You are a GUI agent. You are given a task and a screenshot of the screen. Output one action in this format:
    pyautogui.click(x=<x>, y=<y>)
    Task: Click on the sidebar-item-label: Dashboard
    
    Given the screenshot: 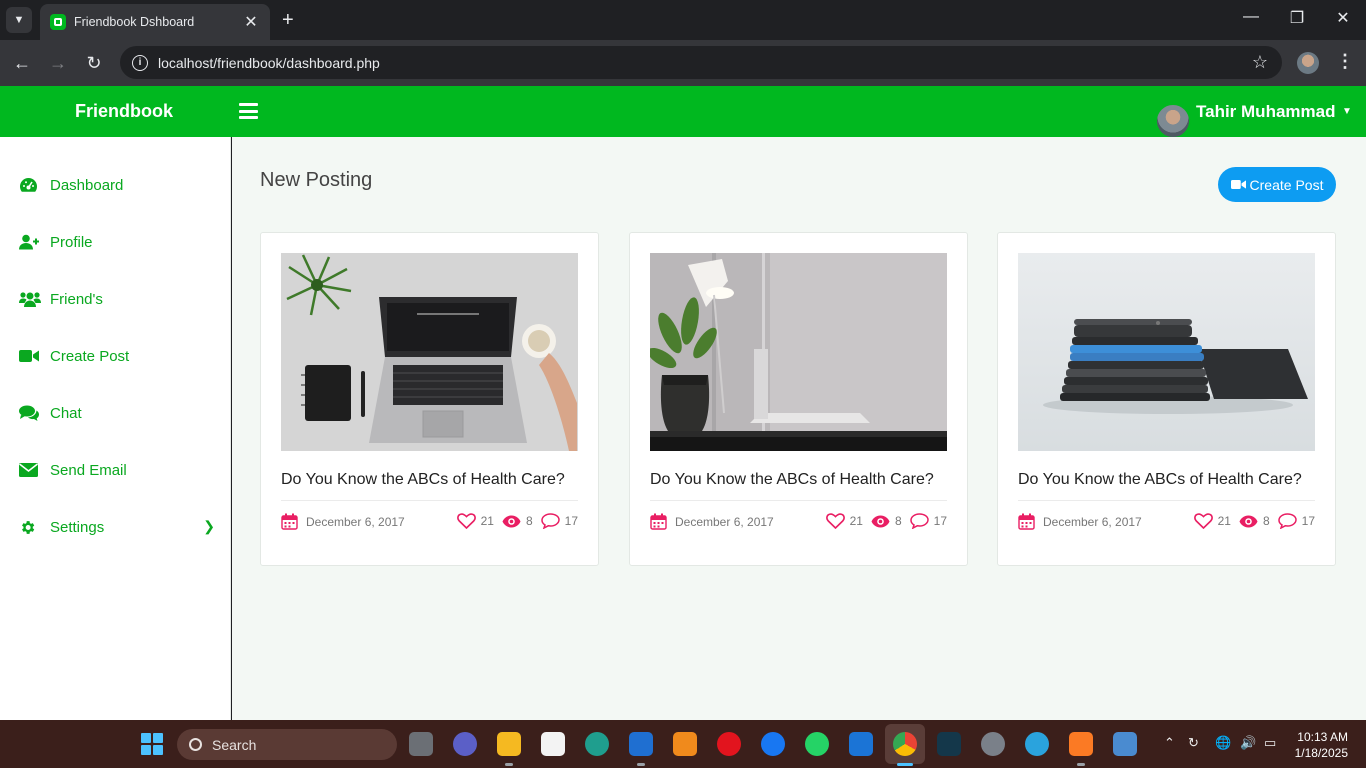 What is the action you would take?
    pyautogui.click(x=87, y=185)
    